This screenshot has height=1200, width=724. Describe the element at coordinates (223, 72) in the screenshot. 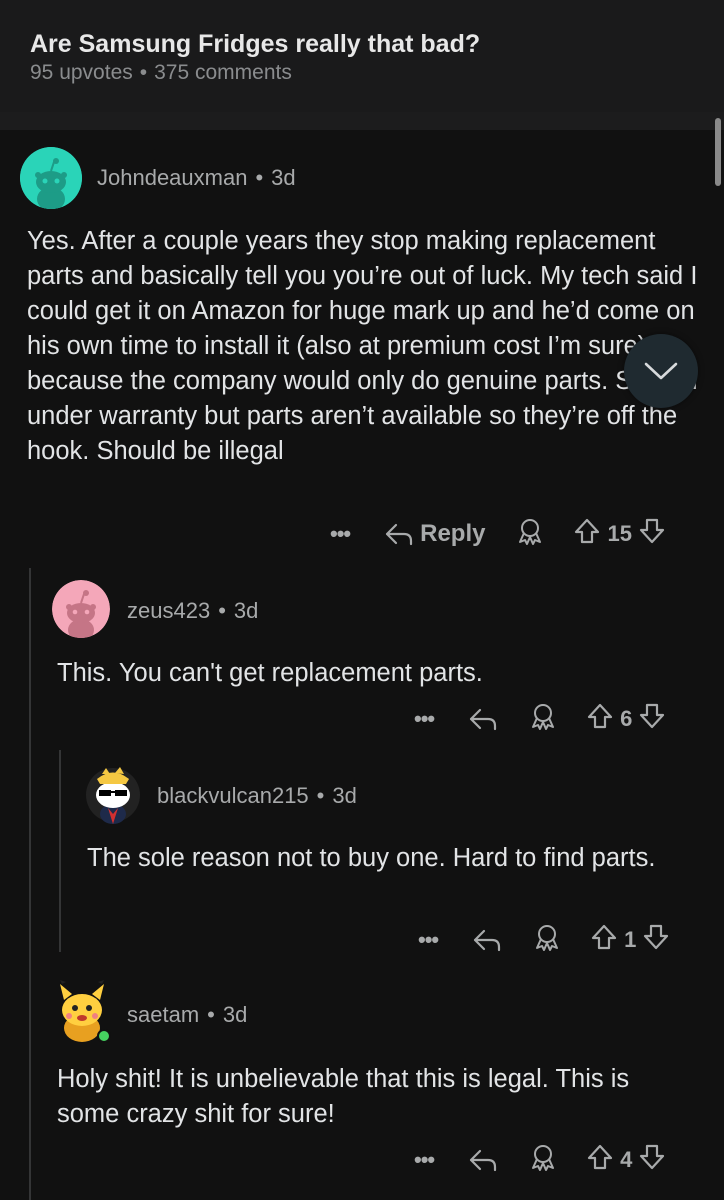

I see `comment-count: 375 comments` at that location.